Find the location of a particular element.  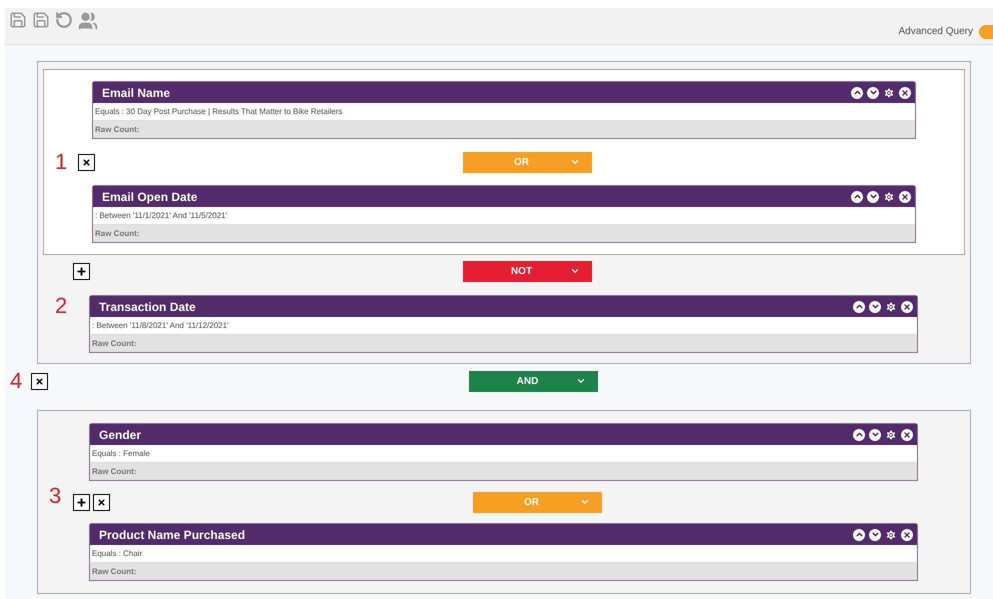

group-number: 4 is located at coordinates (16, 381).